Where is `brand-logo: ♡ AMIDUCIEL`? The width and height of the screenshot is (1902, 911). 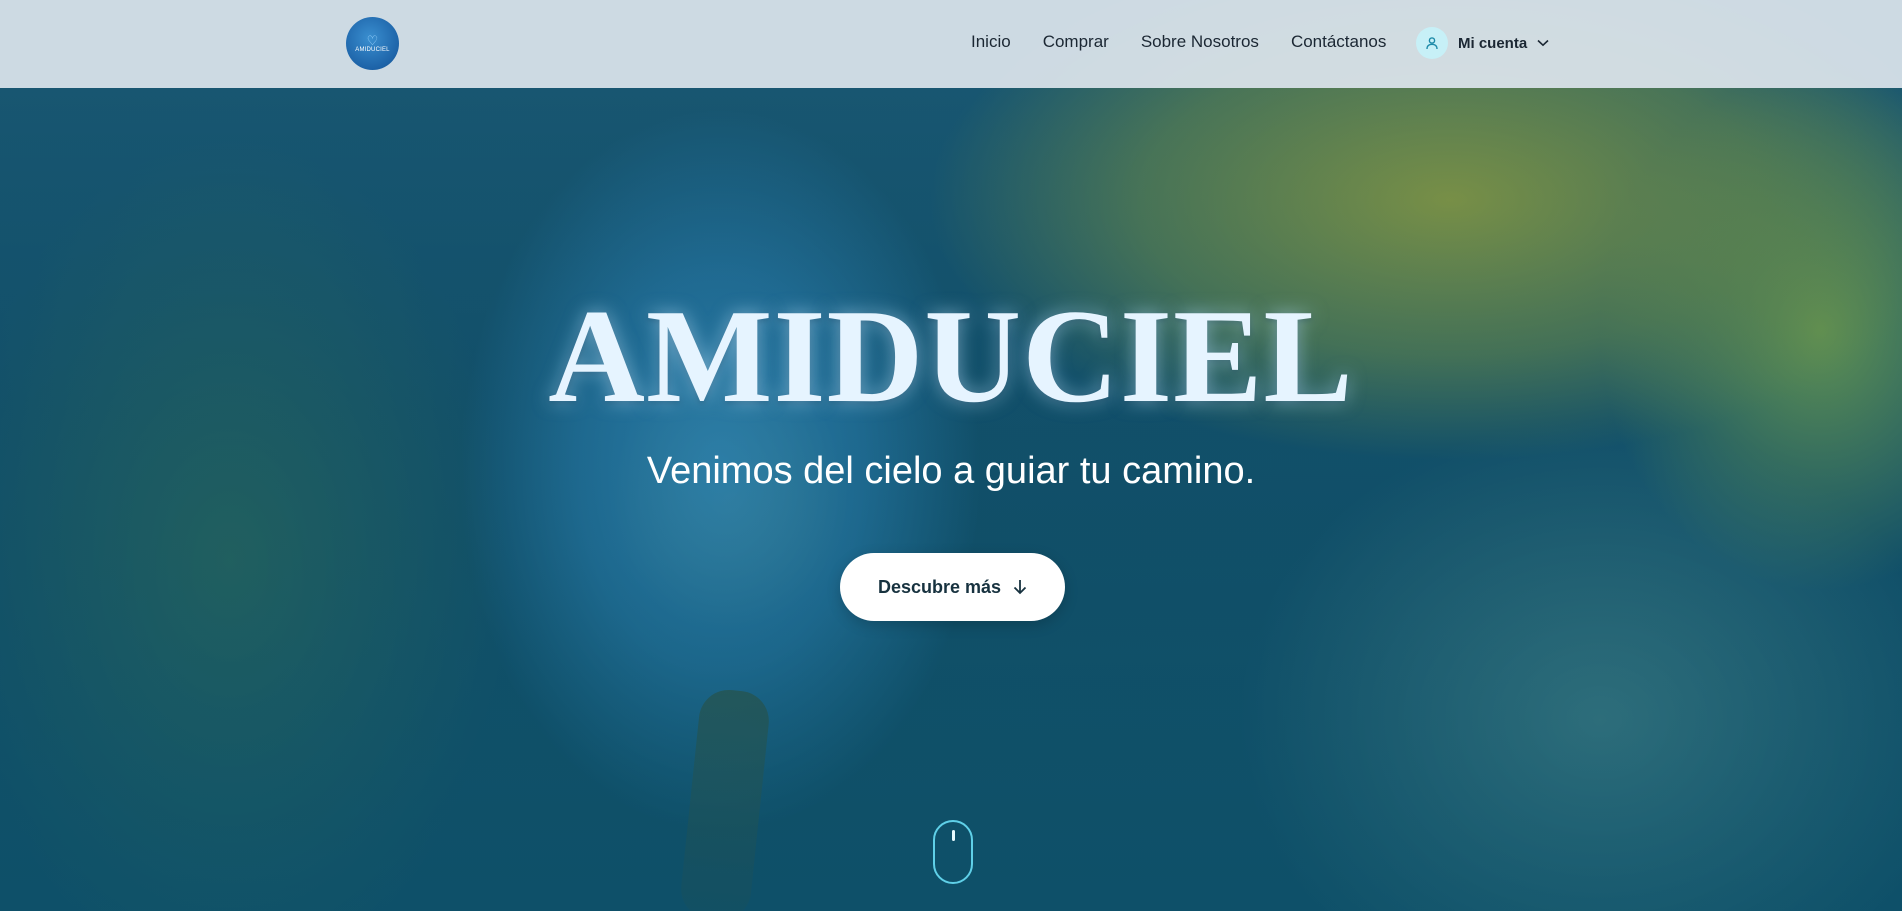 brand-logo: ♡ AMIDUCIEL is located at coordinates (372, 43).